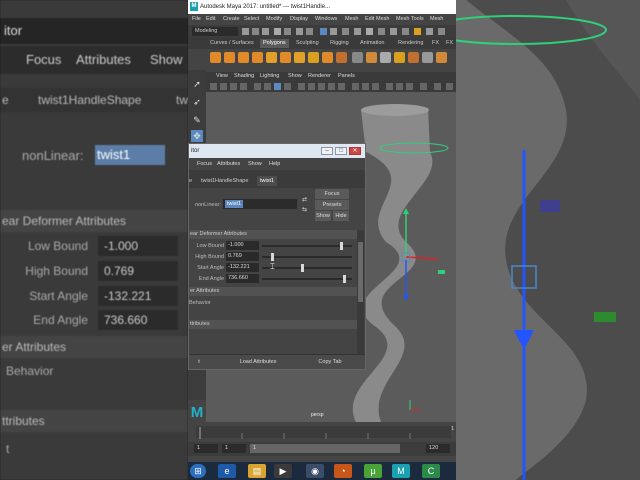 The image size is (640, 480). I want to click on panel-menu-renderer: Renderer, so click(319, 76).